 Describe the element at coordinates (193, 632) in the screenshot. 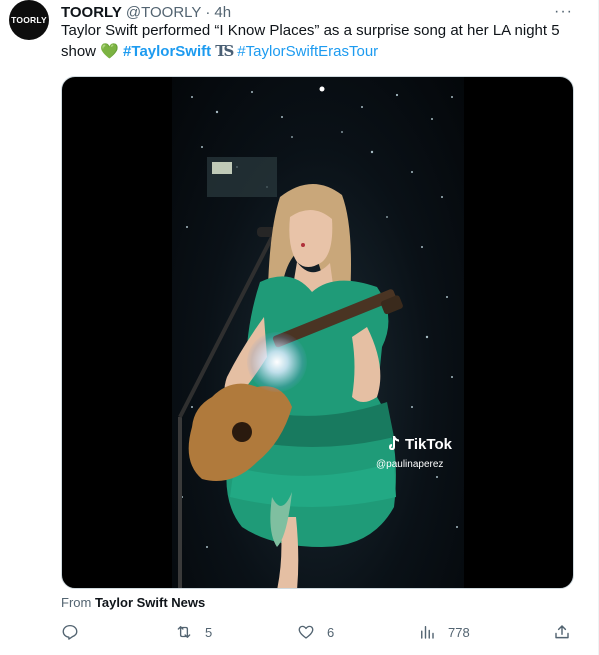

I see `retweet-button: 5` at that location.